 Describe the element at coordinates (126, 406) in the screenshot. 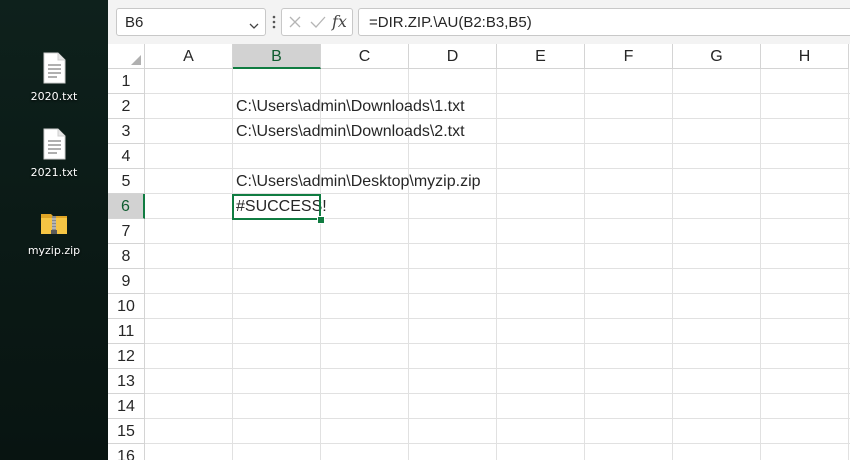

I see `row-header-14: 14` at that location.